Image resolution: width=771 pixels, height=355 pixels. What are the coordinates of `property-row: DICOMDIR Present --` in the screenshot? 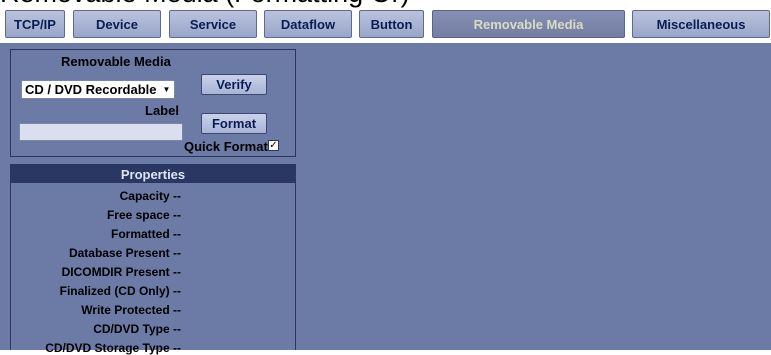 It's located at (121, 272).